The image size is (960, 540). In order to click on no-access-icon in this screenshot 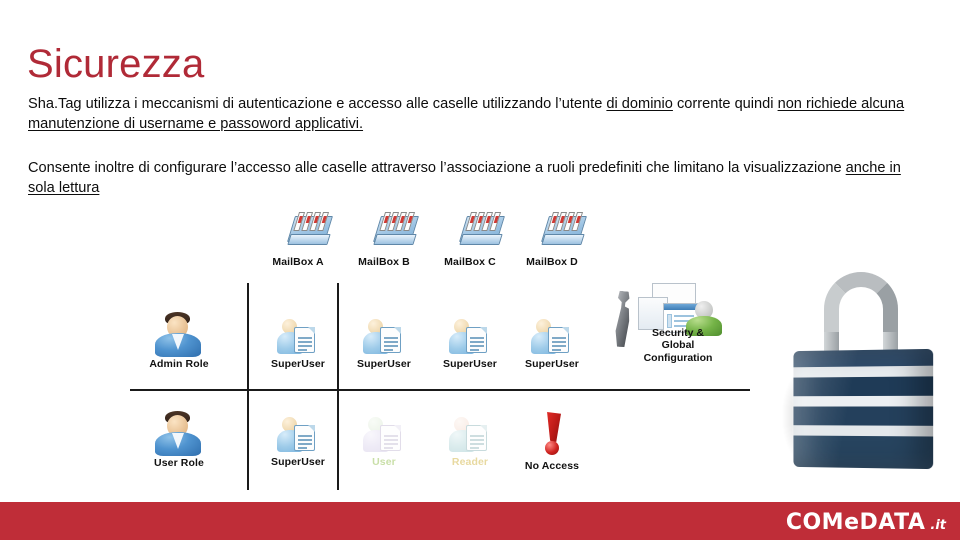, I will do `click(552, 435)`.